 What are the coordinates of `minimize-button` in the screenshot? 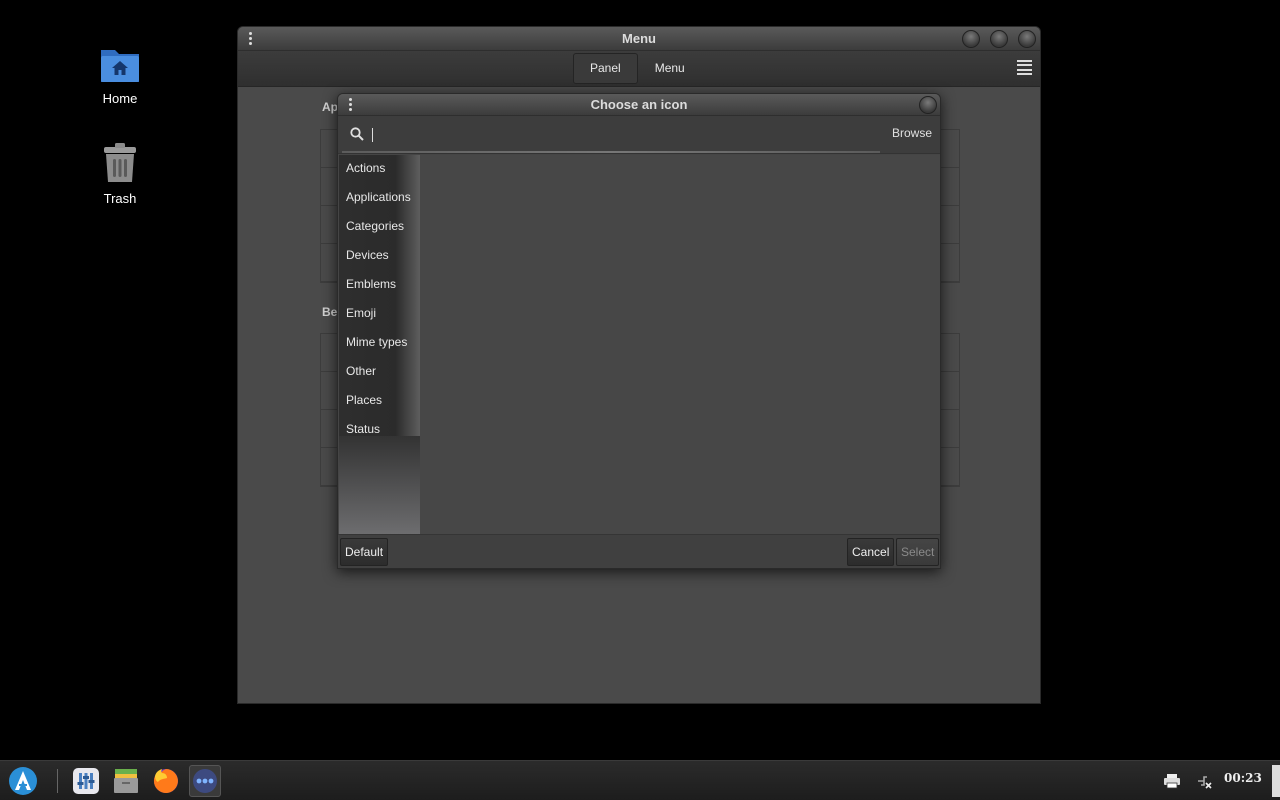 It's located at (971, 39).